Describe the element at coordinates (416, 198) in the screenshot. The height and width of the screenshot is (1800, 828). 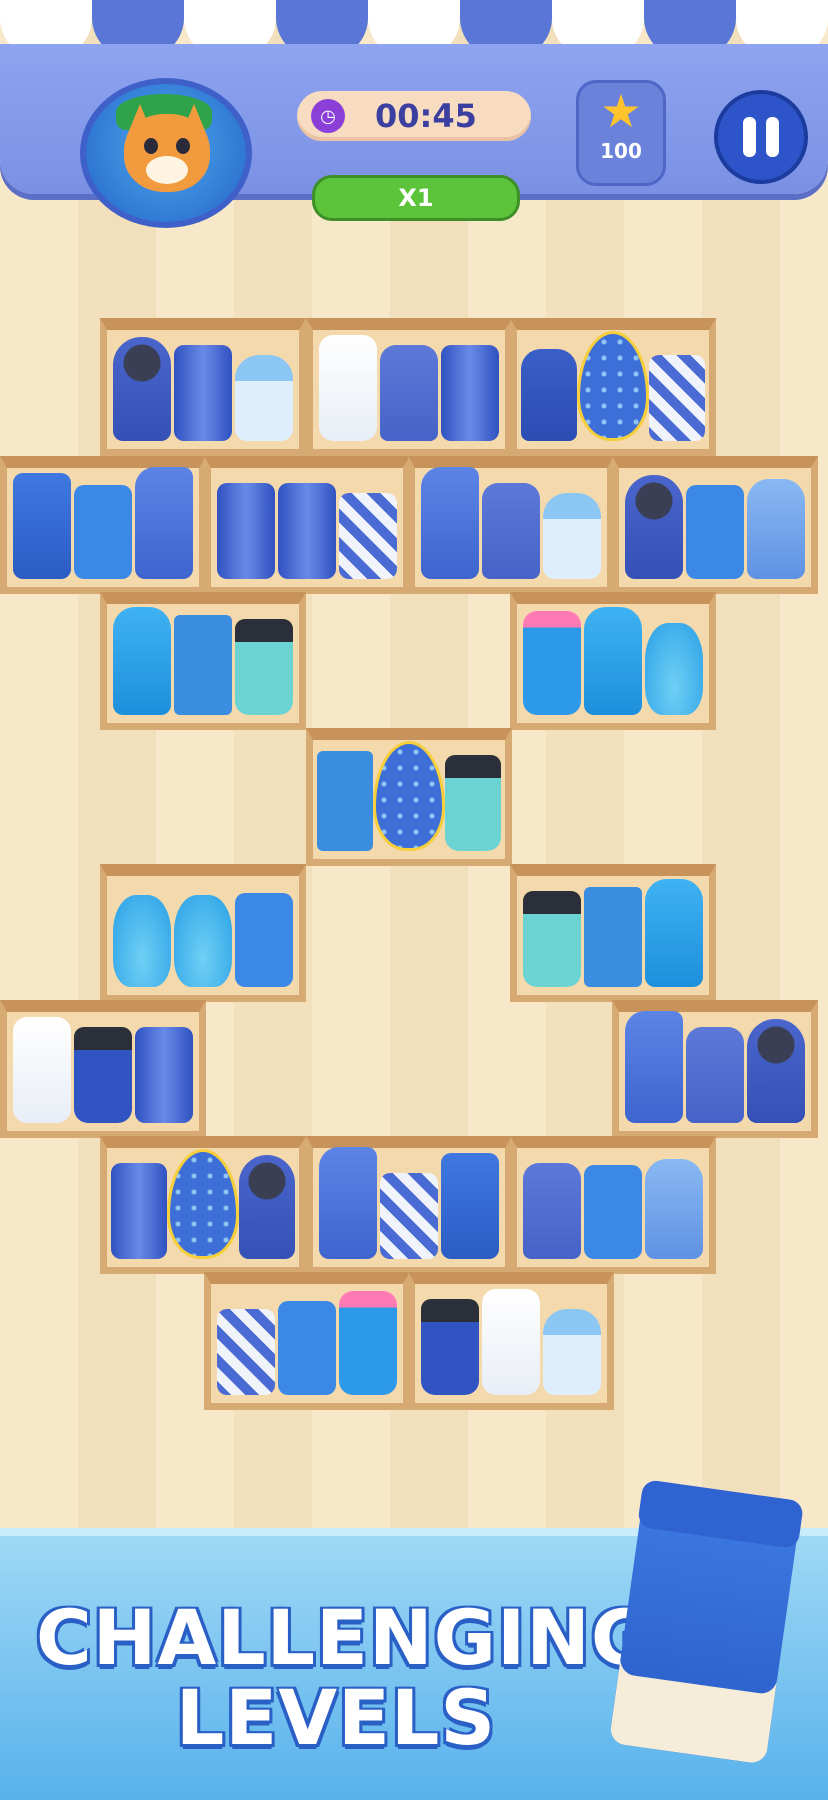
I see `combo-multiplier: X1` at that location.